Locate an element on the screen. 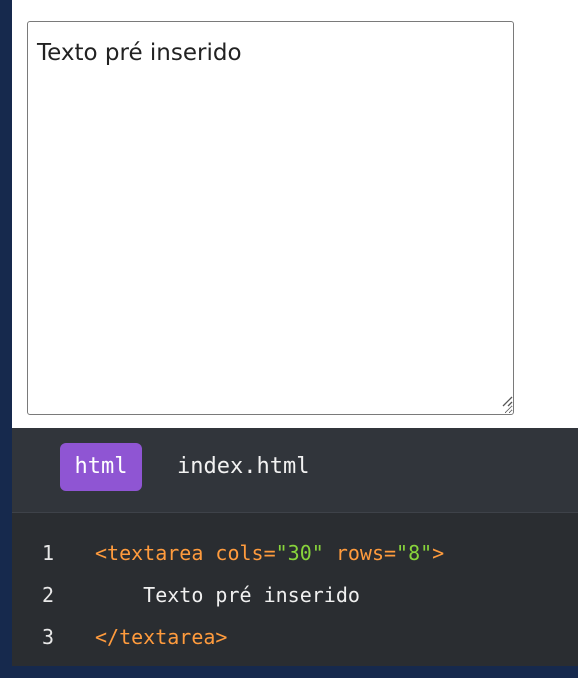  code-header: html index.html is located at coordinates (295, 470).